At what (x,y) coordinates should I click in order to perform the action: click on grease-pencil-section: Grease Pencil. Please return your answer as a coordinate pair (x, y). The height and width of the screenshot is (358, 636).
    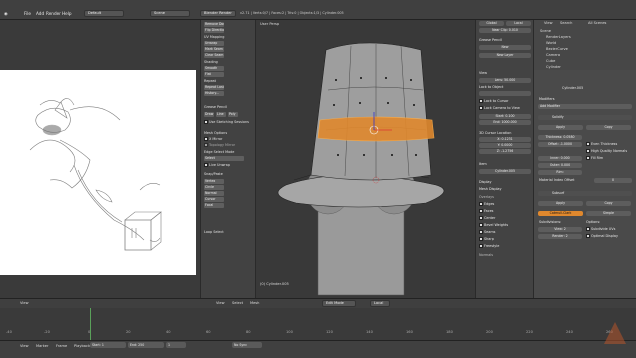
    Looking at the image, I should click on (490, 40).